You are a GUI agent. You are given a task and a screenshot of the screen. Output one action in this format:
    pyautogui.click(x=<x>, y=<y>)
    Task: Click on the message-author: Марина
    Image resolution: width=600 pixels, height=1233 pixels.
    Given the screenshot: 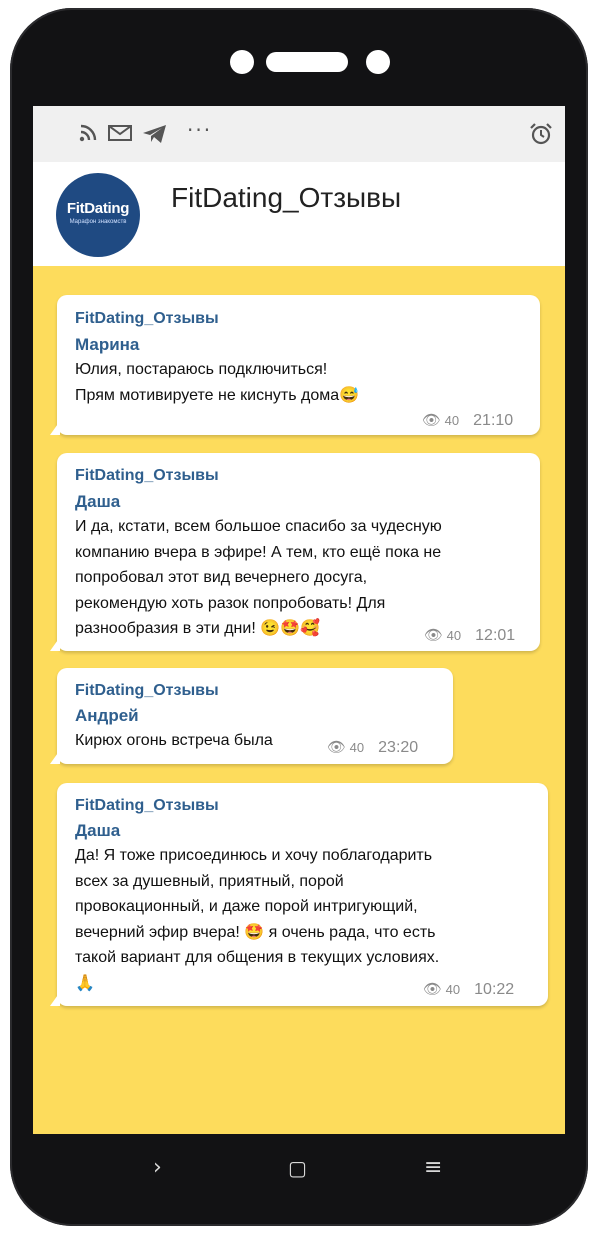 What is the action you would take?
    pyautogui.click(x=107, y=344)
    